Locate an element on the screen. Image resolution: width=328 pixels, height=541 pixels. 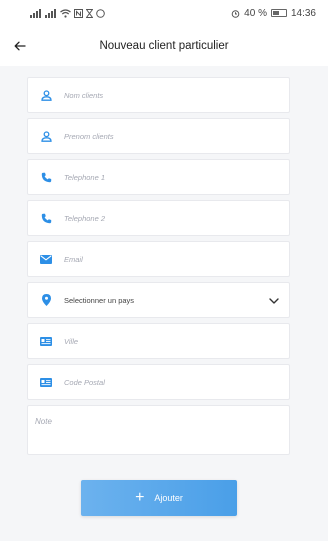
city-input is located at coordinates (164, 341).